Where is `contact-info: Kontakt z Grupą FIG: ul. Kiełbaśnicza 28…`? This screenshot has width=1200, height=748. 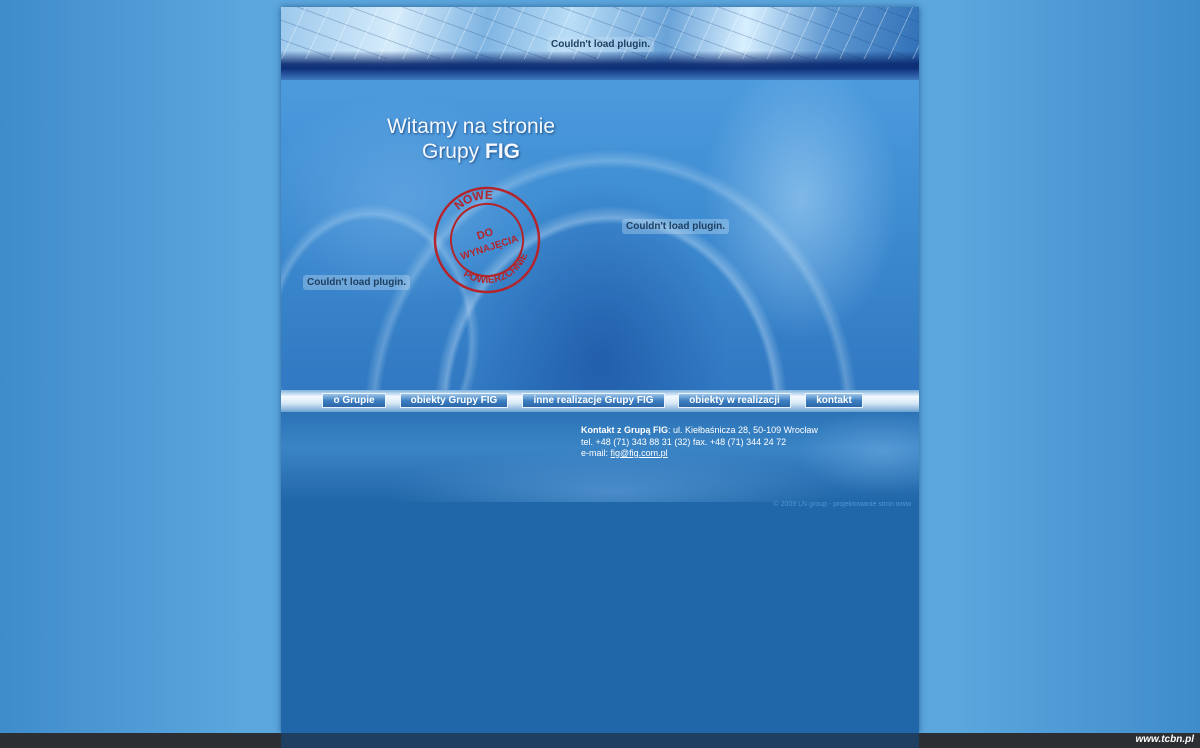 contact-info: Kontakt z Grupą FIG: ul. Kiełbaśnicza 28… is located at coordinates (741, 442).